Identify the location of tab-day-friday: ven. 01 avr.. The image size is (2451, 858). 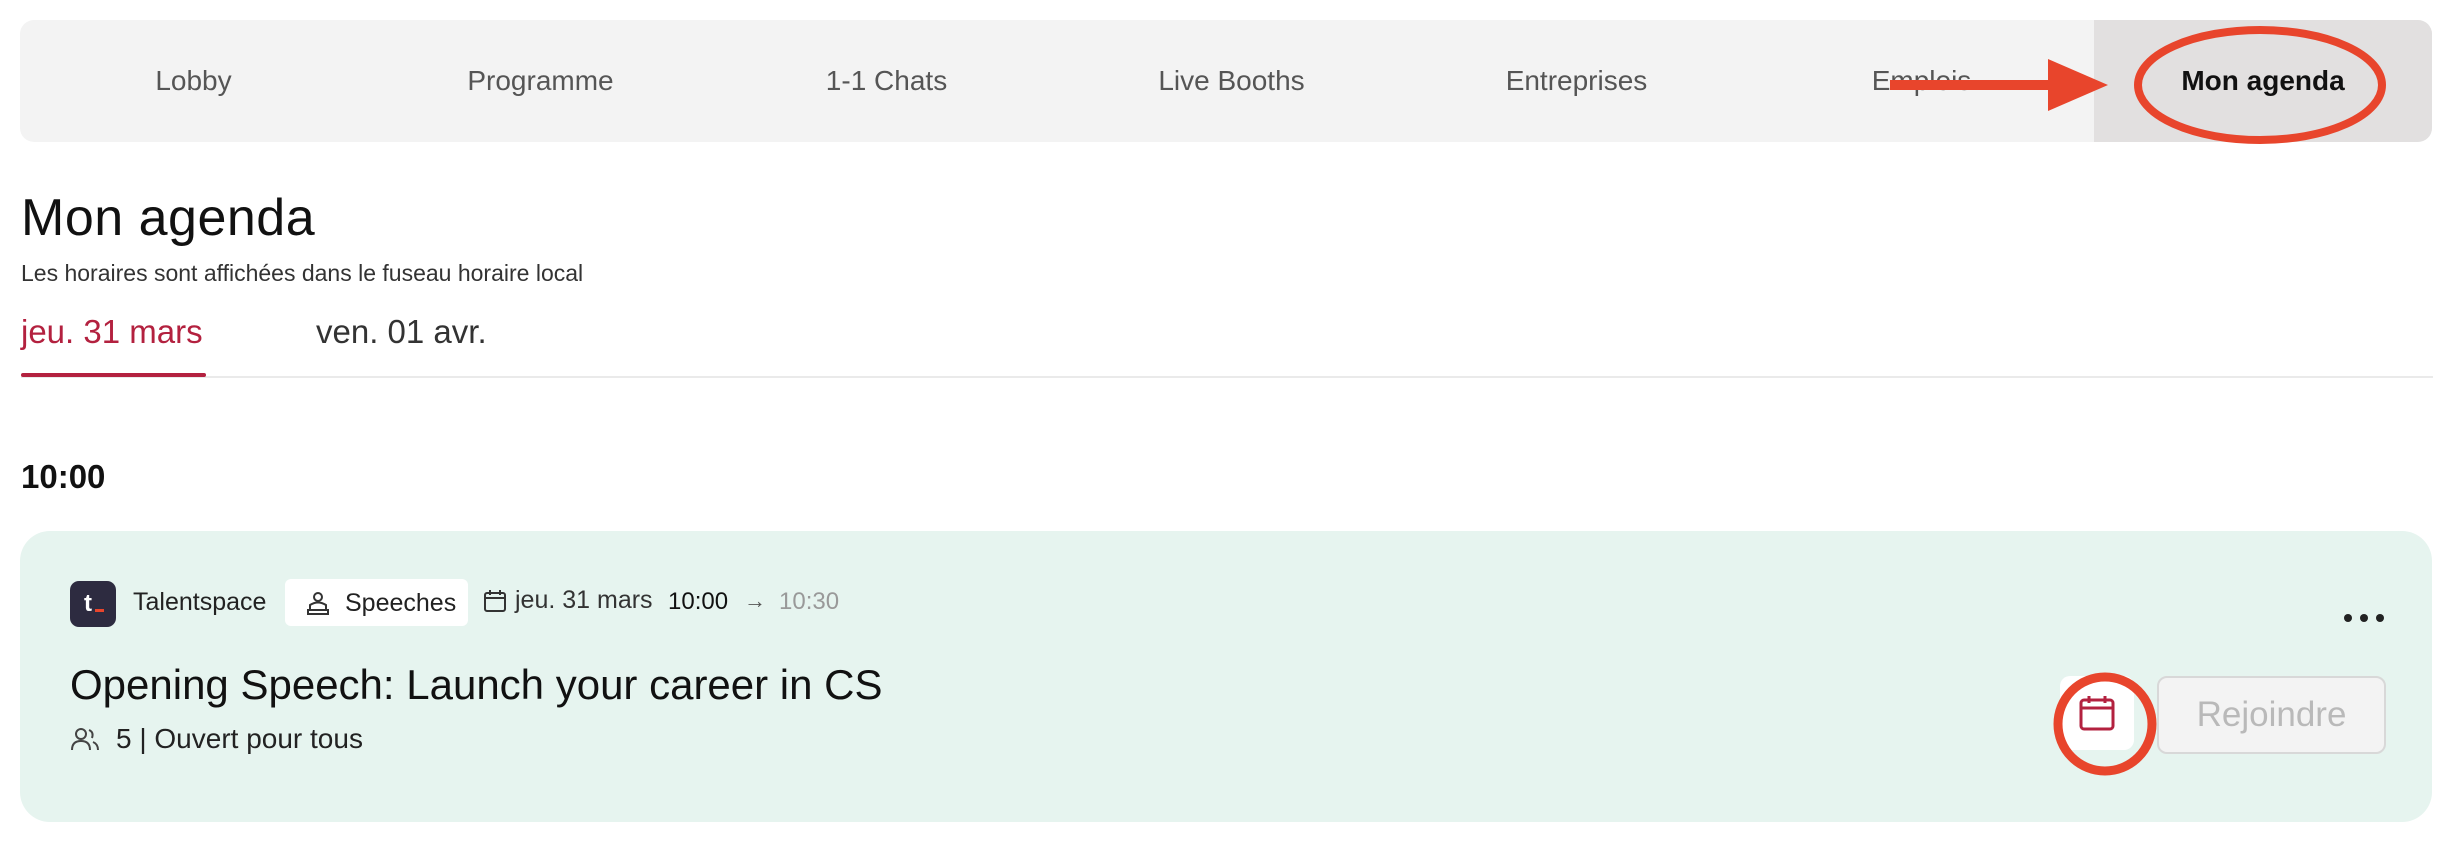
(401, 332).